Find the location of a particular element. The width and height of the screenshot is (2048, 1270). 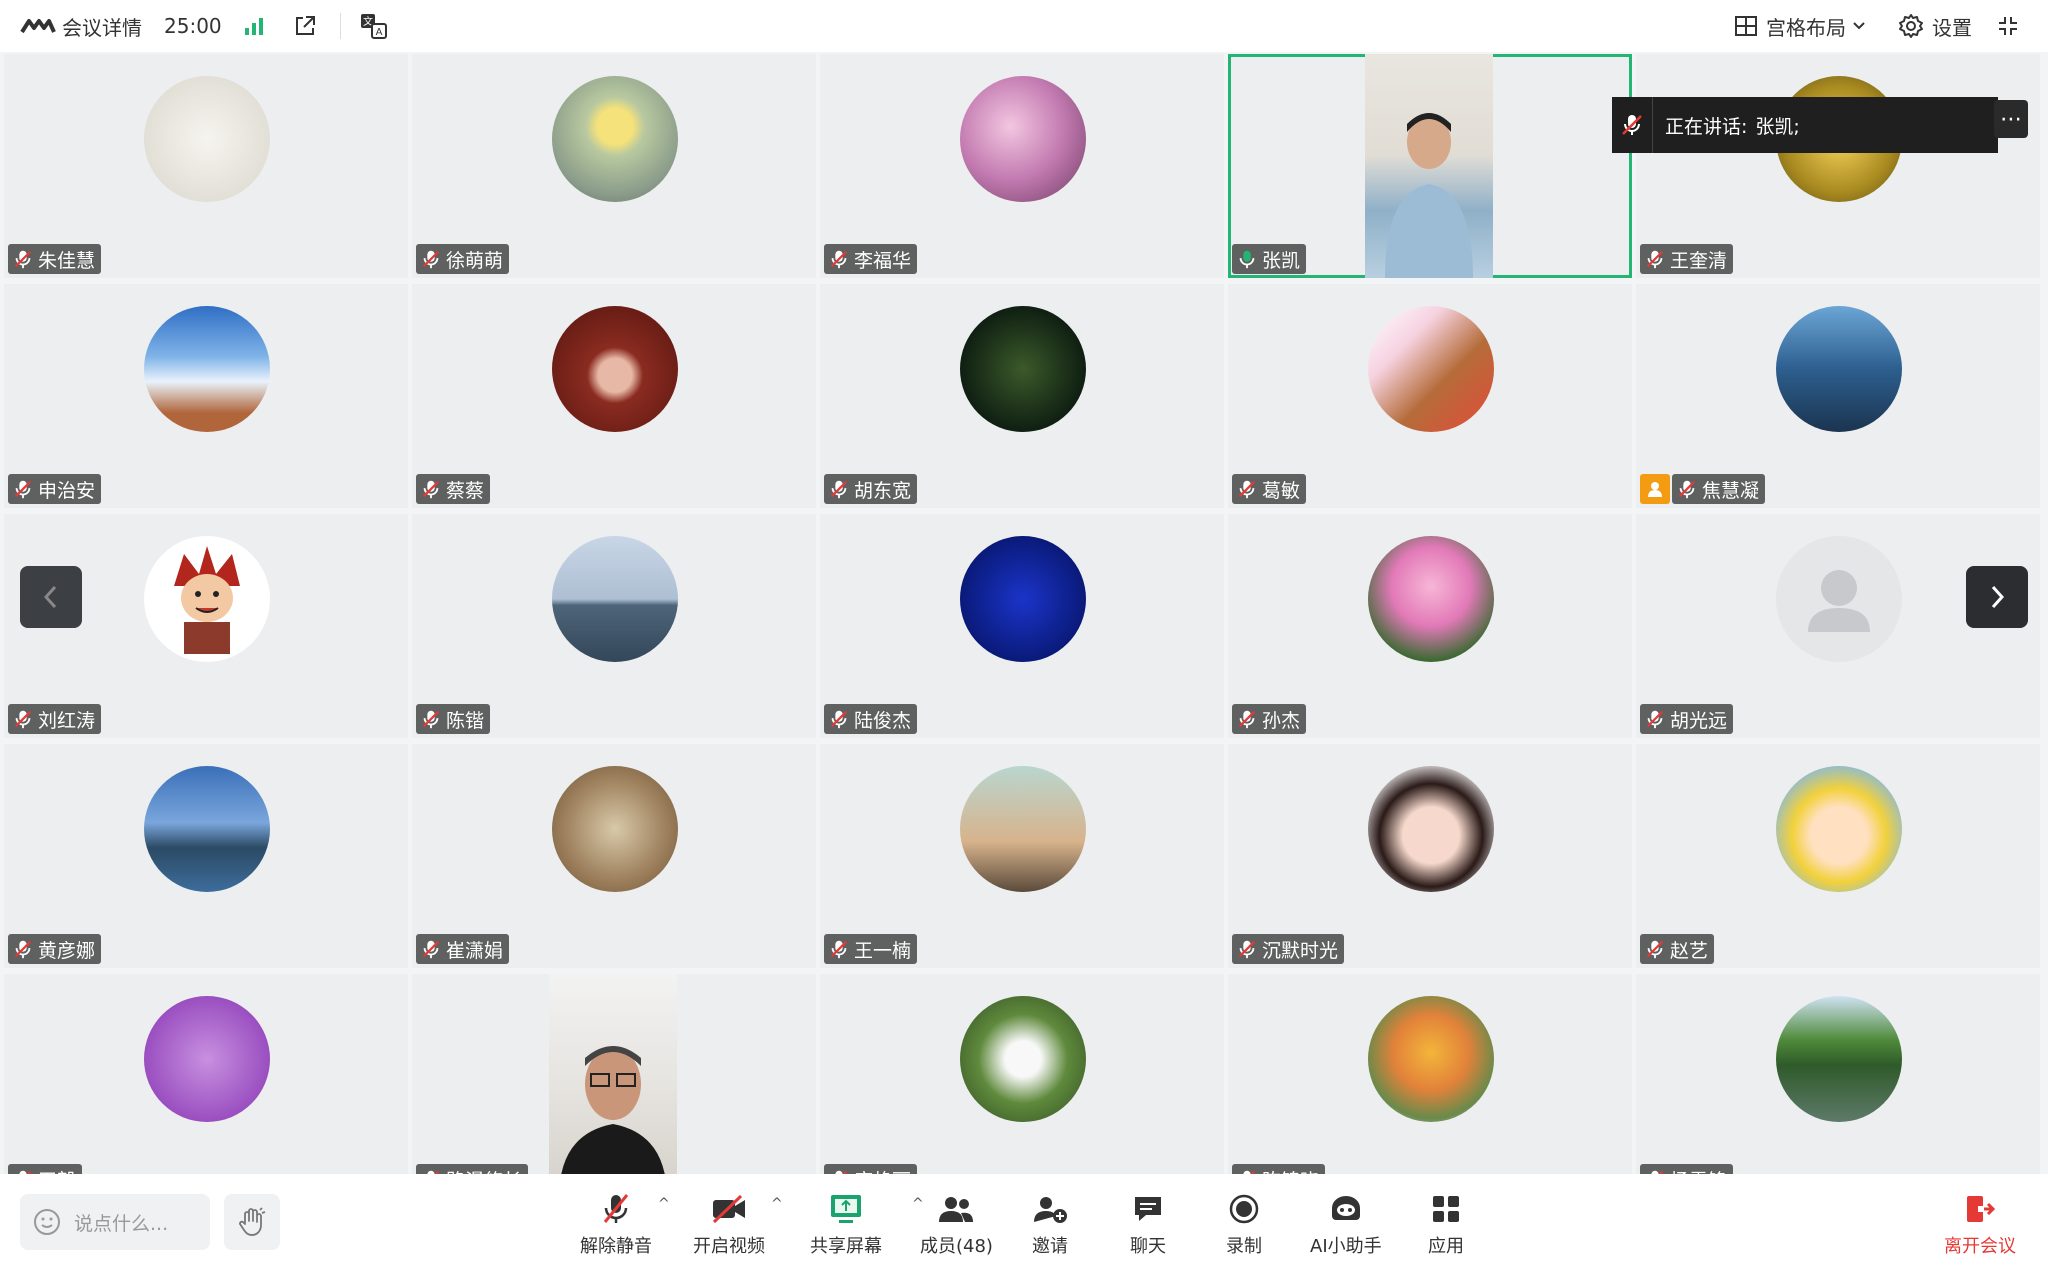

ai-assistant-button: AI小助手 is located at coordinates (1346, 1225).